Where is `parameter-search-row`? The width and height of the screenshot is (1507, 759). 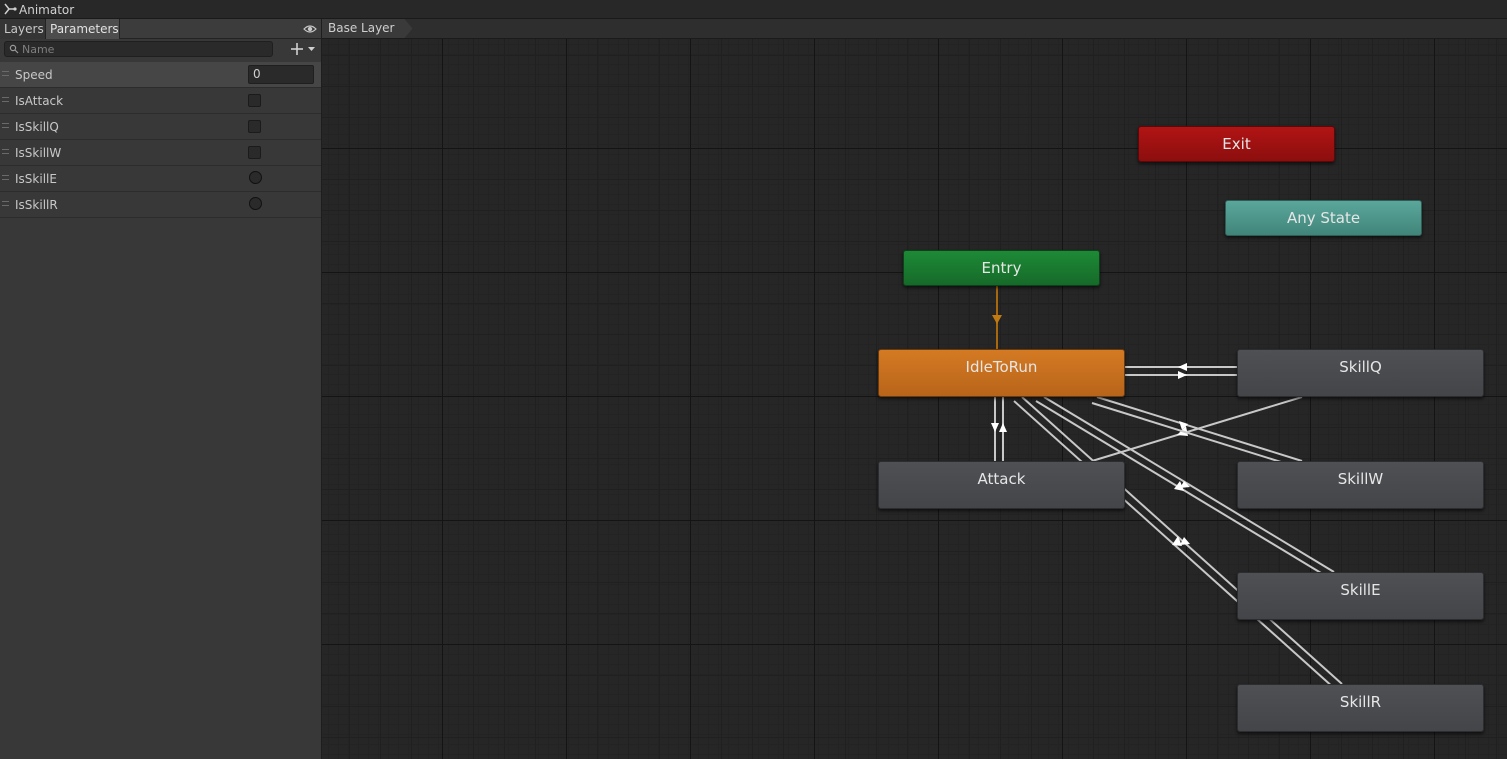
parameter-search-row is located at coordinates (160, 50).